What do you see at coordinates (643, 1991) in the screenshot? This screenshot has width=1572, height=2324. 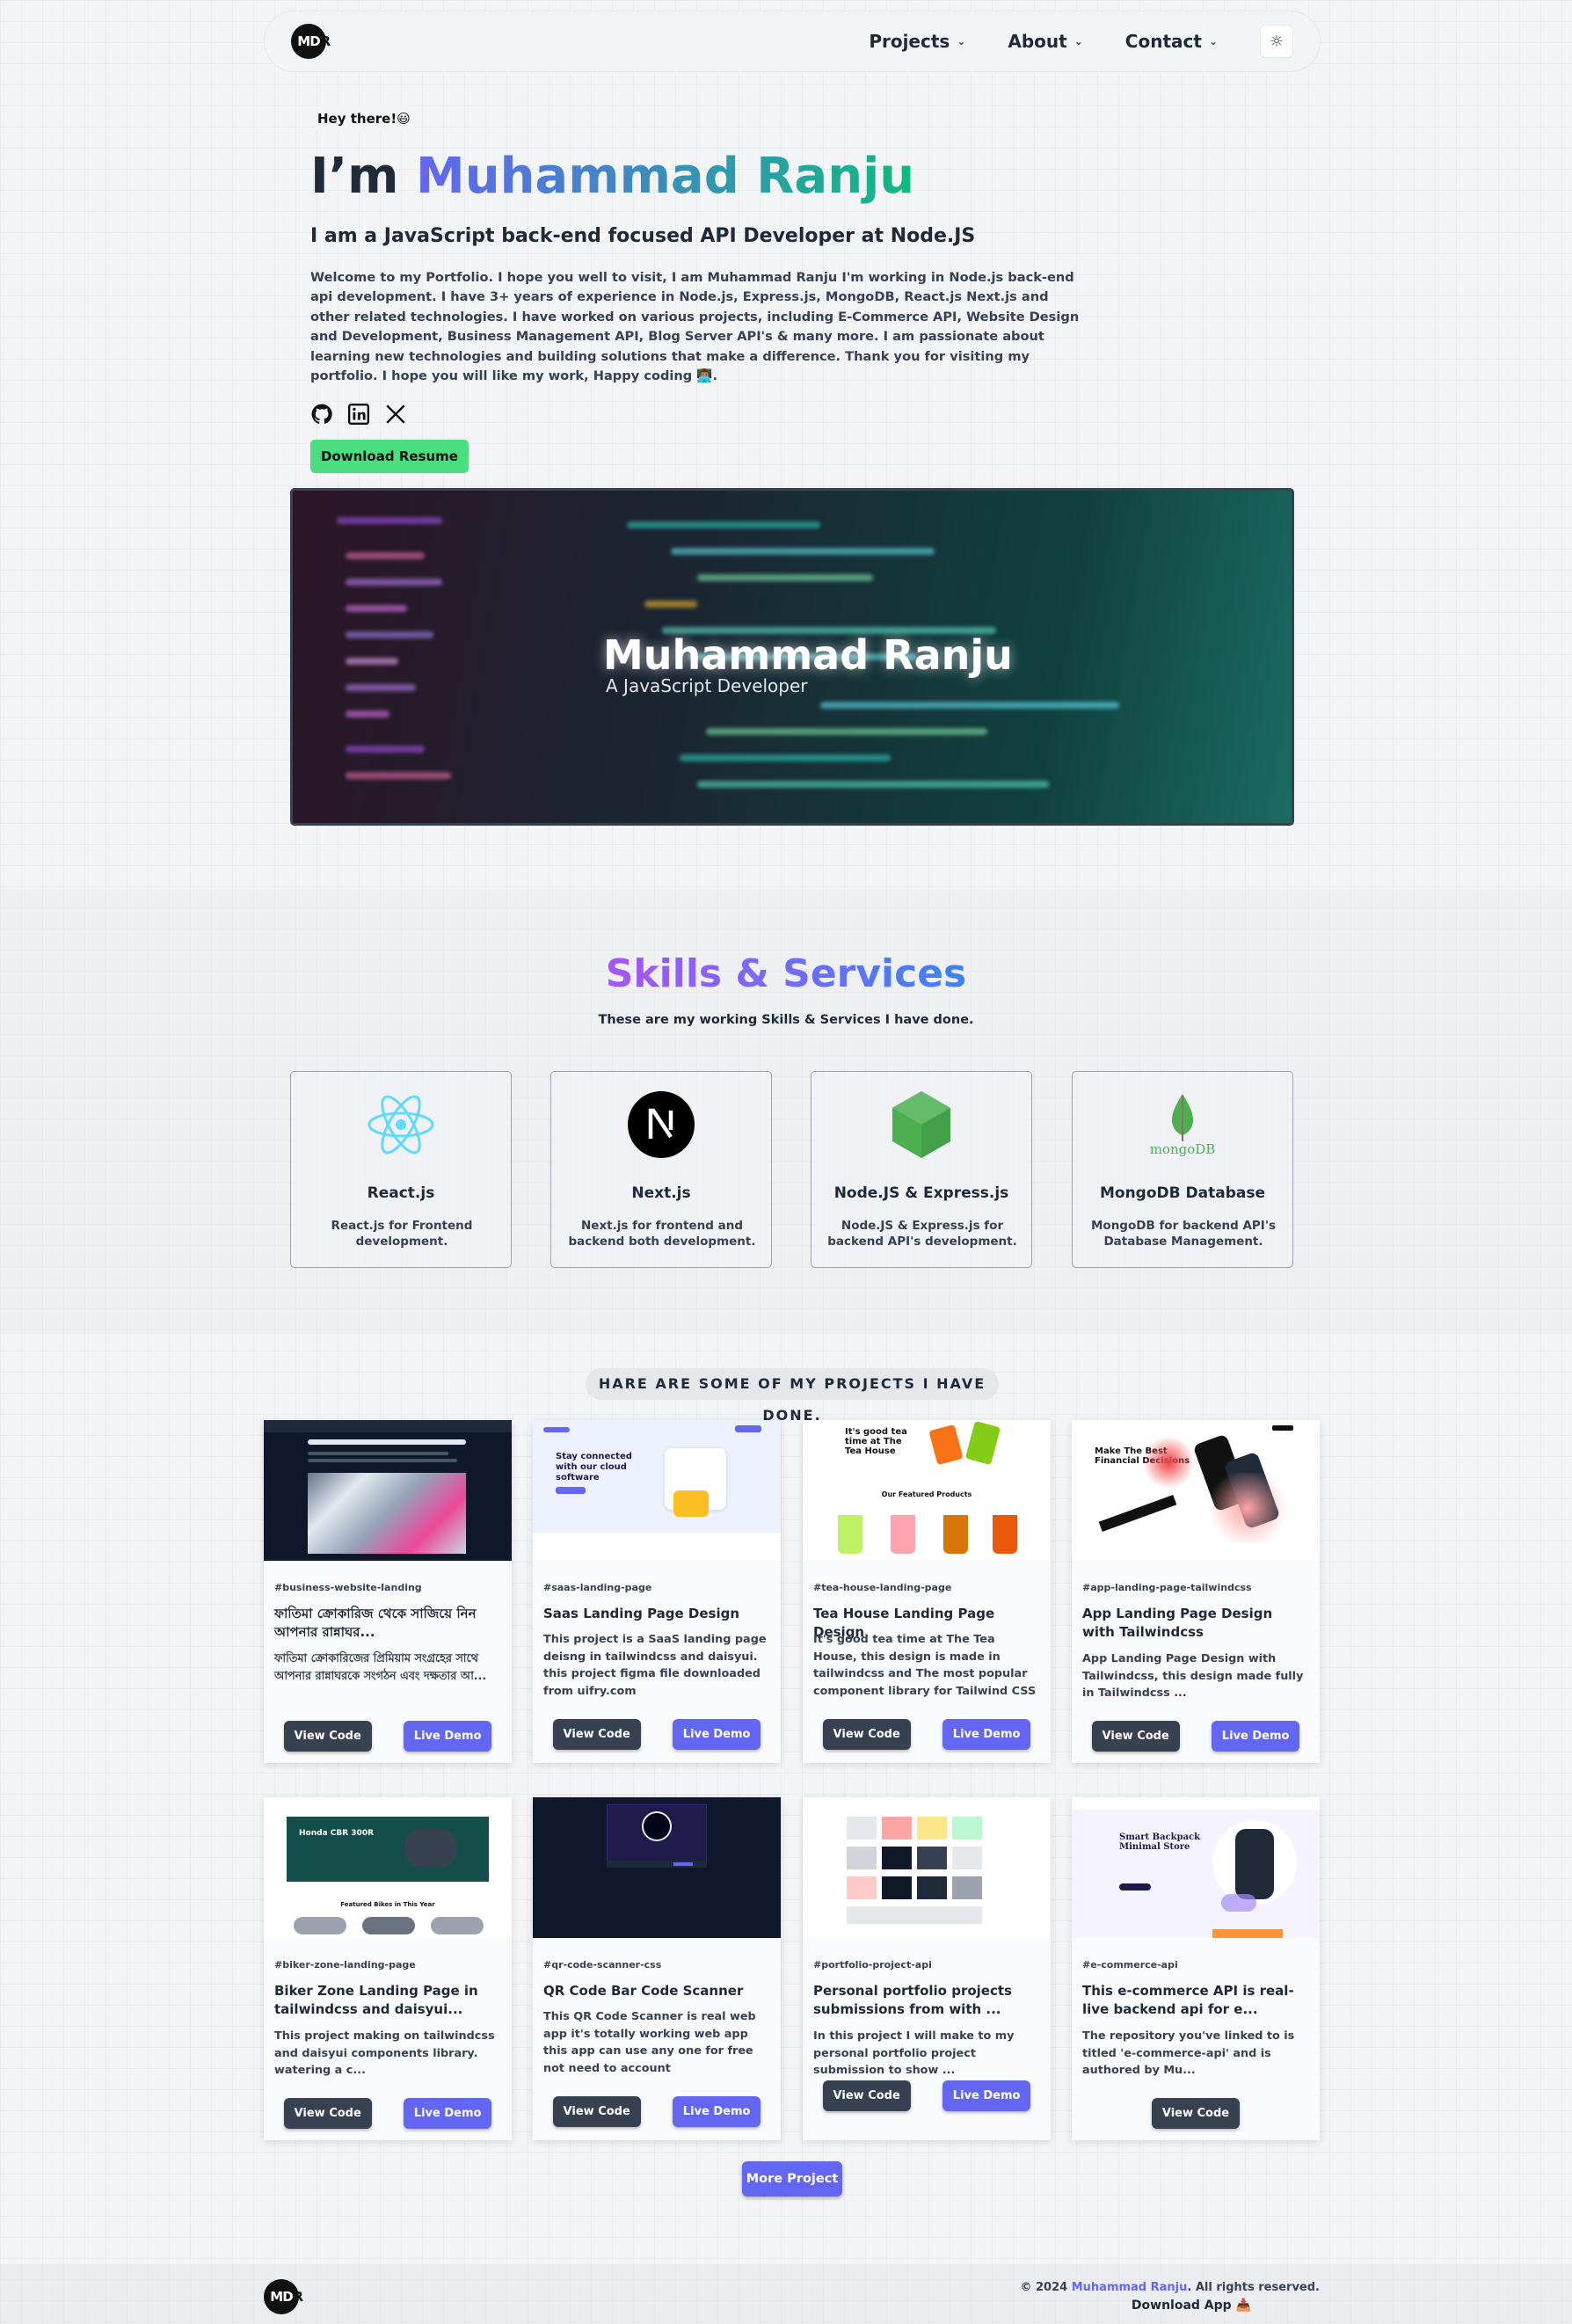 I see `project-title: QR Code Bar Code Scanner` at bounding box center [643, 1991].